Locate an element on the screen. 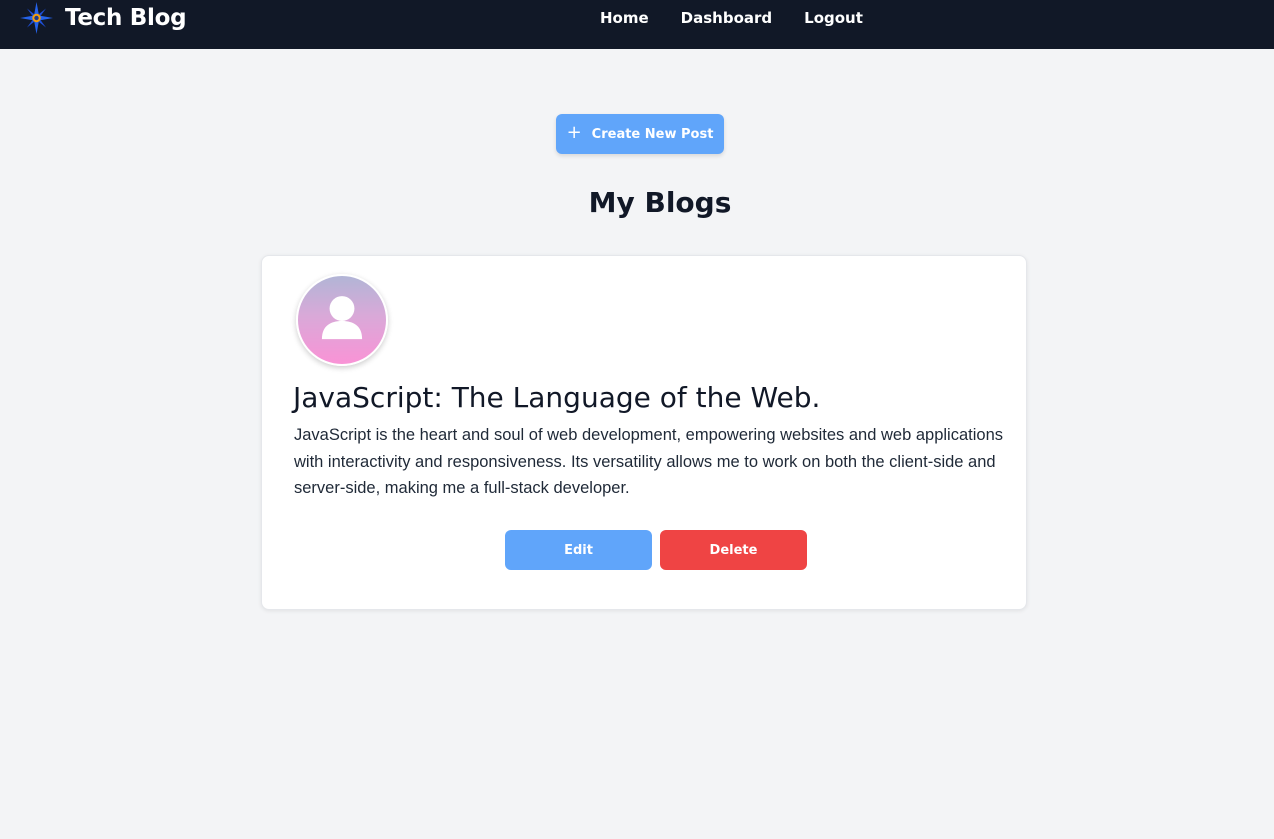 This screenshot has height=839, width=1274. create-new-post-button: + Create New Post is located at coordinates (640, 134).